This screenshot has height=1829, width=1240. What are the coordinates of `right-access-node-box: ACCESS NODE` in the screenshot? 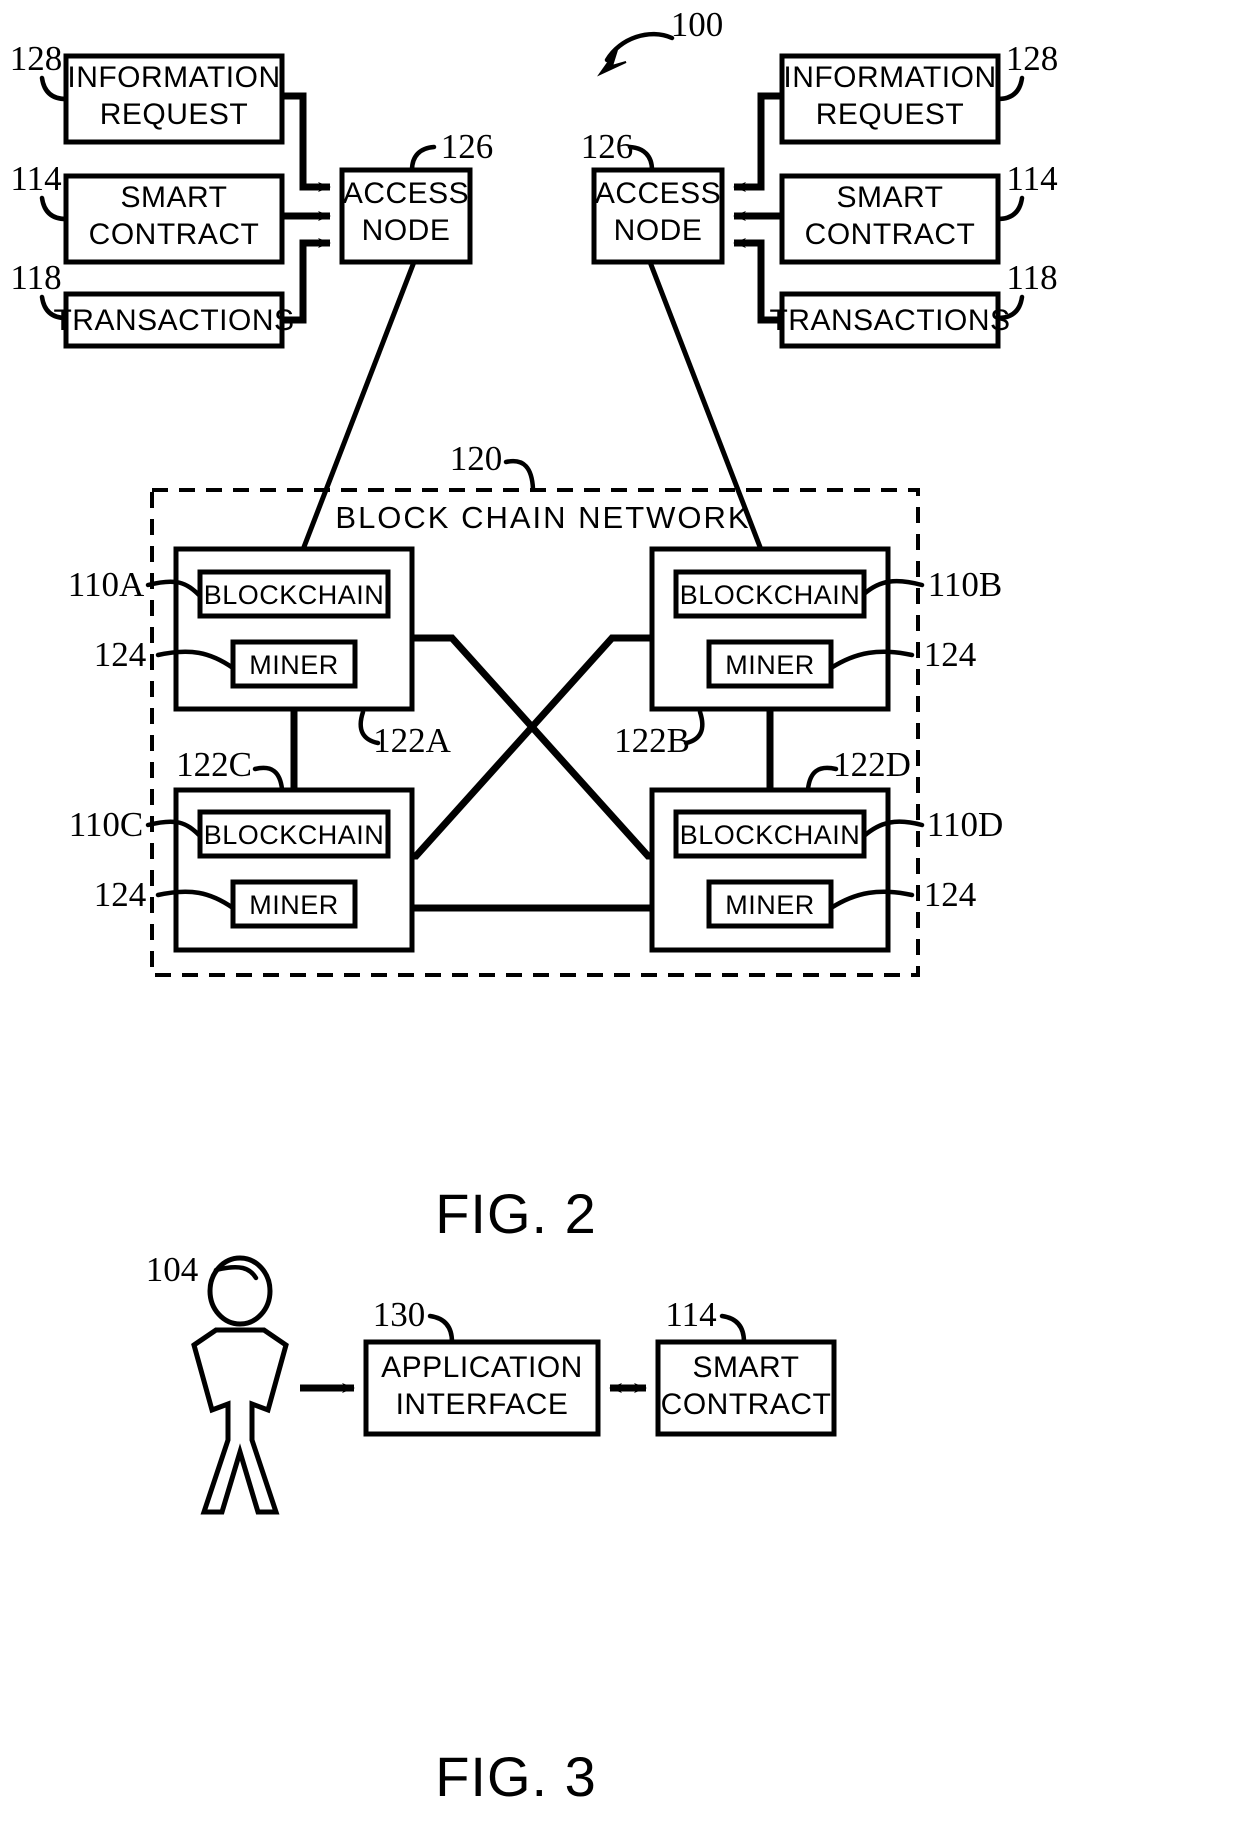 It's located at (658, 216).